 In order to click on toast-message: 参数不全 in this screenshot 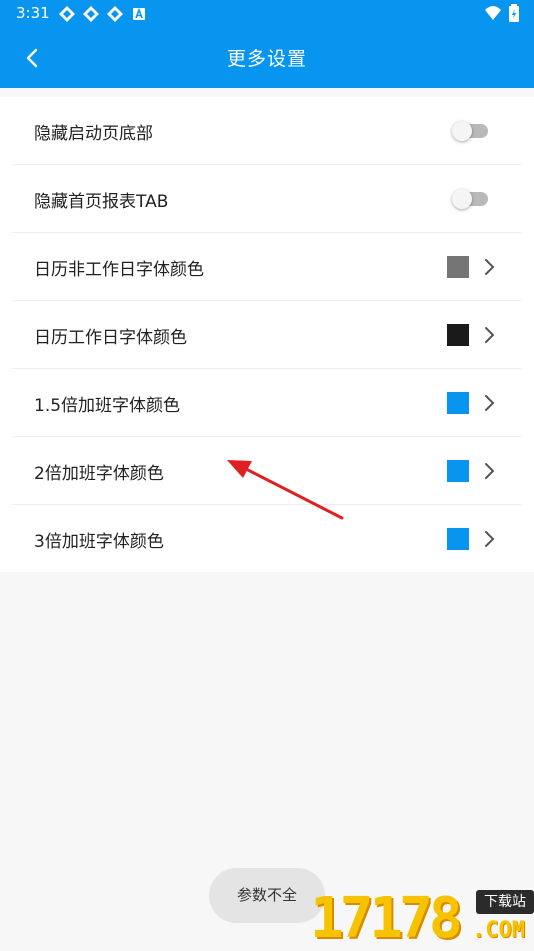, I will do `click(267, 895)`.